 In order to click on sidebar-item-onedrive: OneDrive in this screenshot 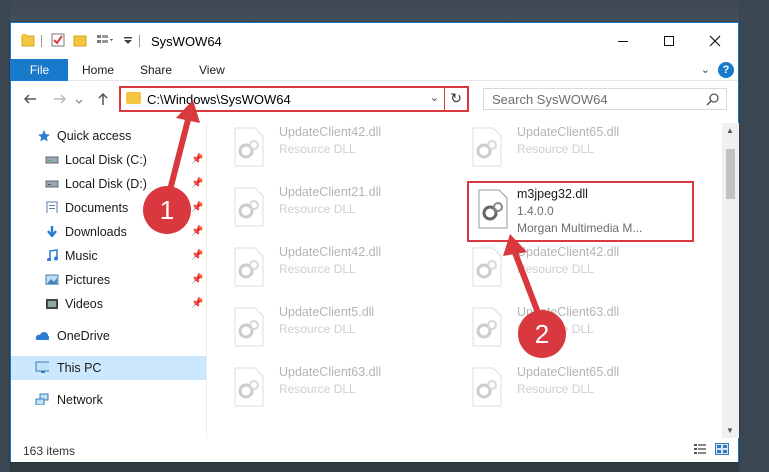, I will do `click(108, 336)`.